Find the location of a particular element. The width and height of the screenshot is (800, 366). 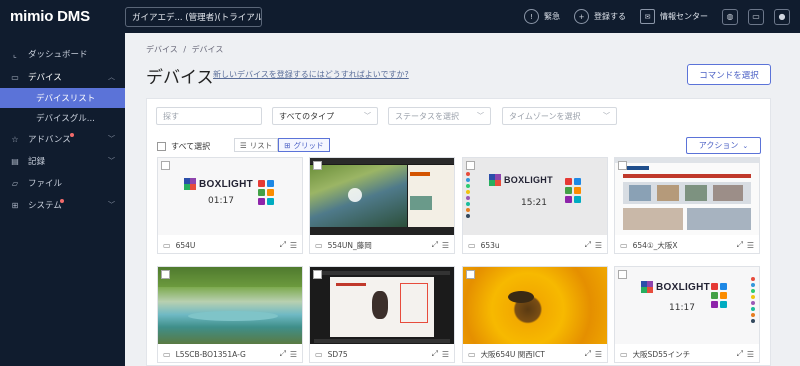

actions-button: アクション ⌄ is located at coordinates (723, 145).